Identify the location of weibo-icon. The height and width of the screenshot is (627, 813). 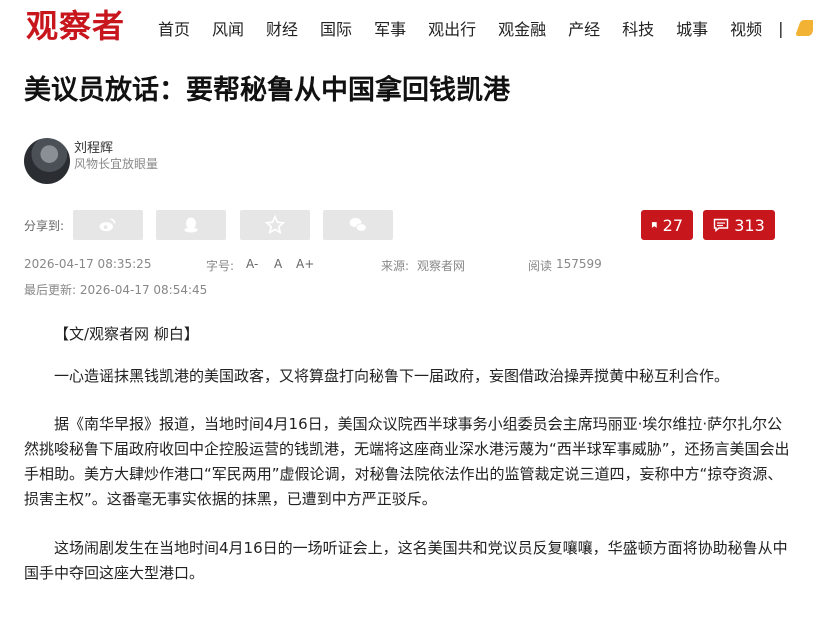
(107, 225).